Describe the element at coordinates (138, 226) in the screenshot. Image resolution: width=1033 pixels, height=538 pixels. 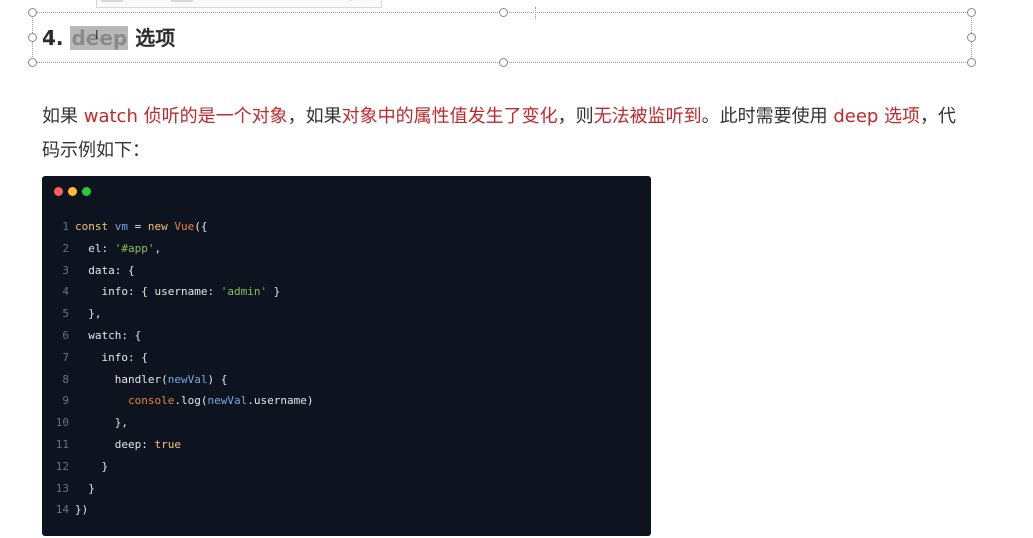
I see `code-token: =` at that location.